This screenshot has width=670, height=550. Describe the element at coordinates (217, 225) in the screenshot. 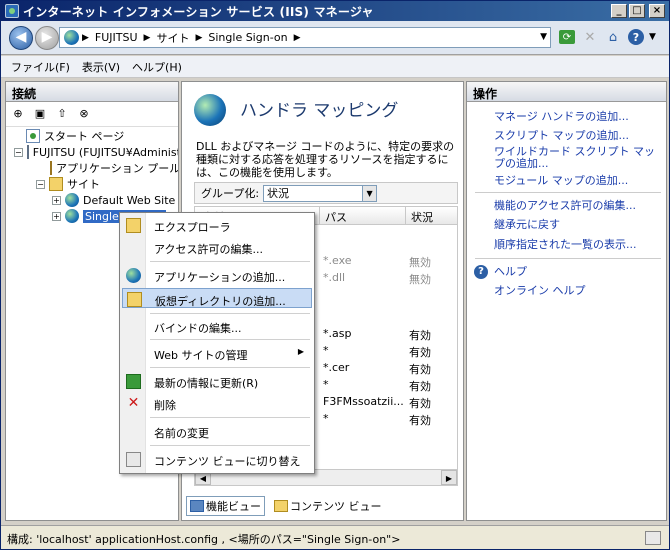

I see `menu-item-explorer: エクスプローラ` at that location.